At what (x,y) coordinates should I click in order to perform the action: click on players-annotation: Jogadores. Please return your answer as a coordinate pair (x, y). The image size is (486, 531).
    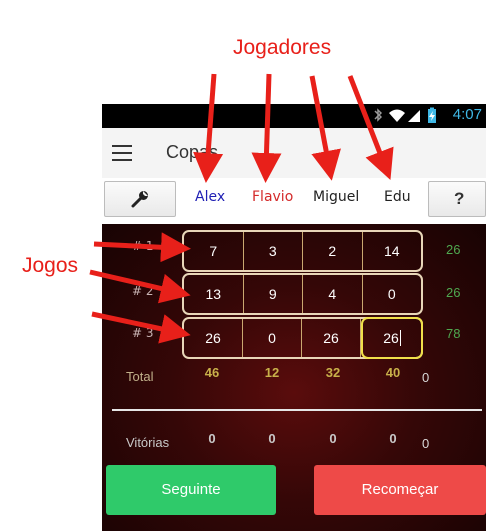
    Looking at the image, I should click on (282, 47).